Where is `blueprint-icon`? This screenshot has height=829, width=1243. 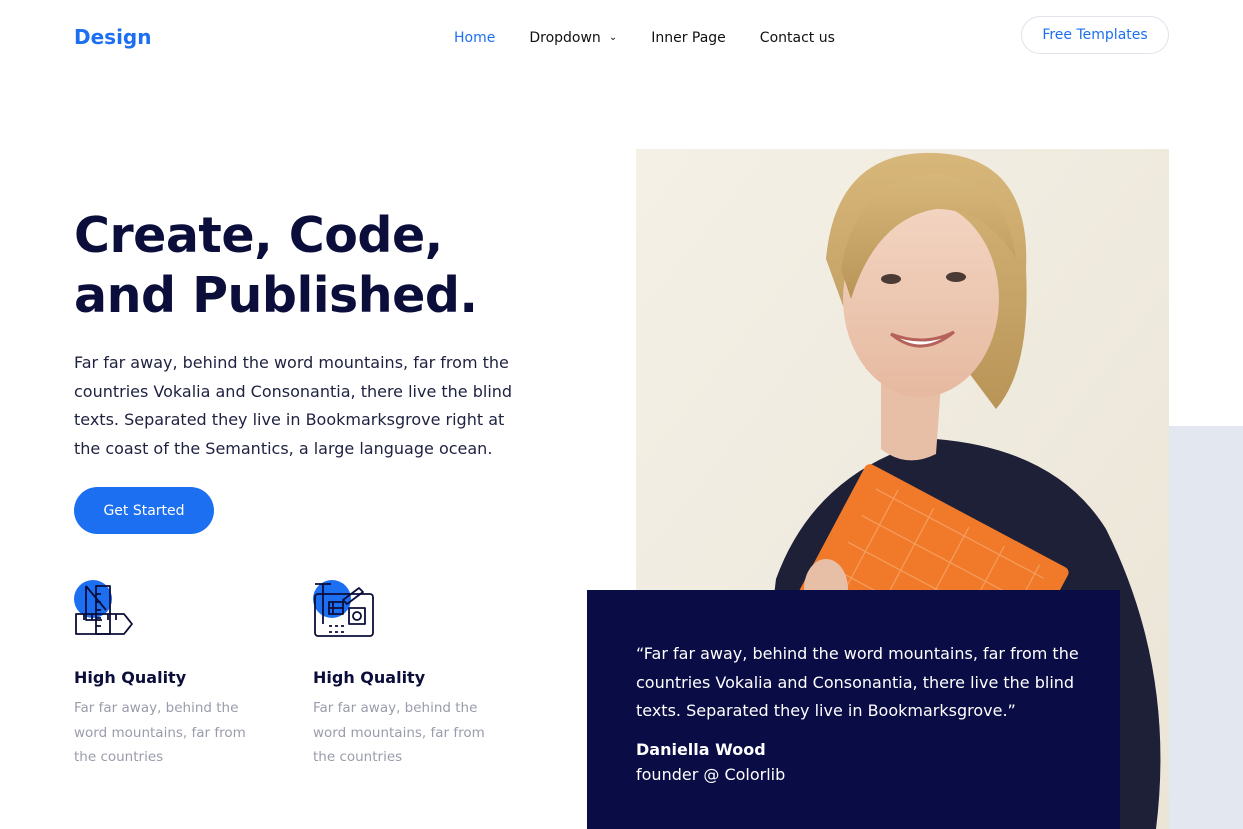 blueprint-icon is located at coordinates (344, 611).